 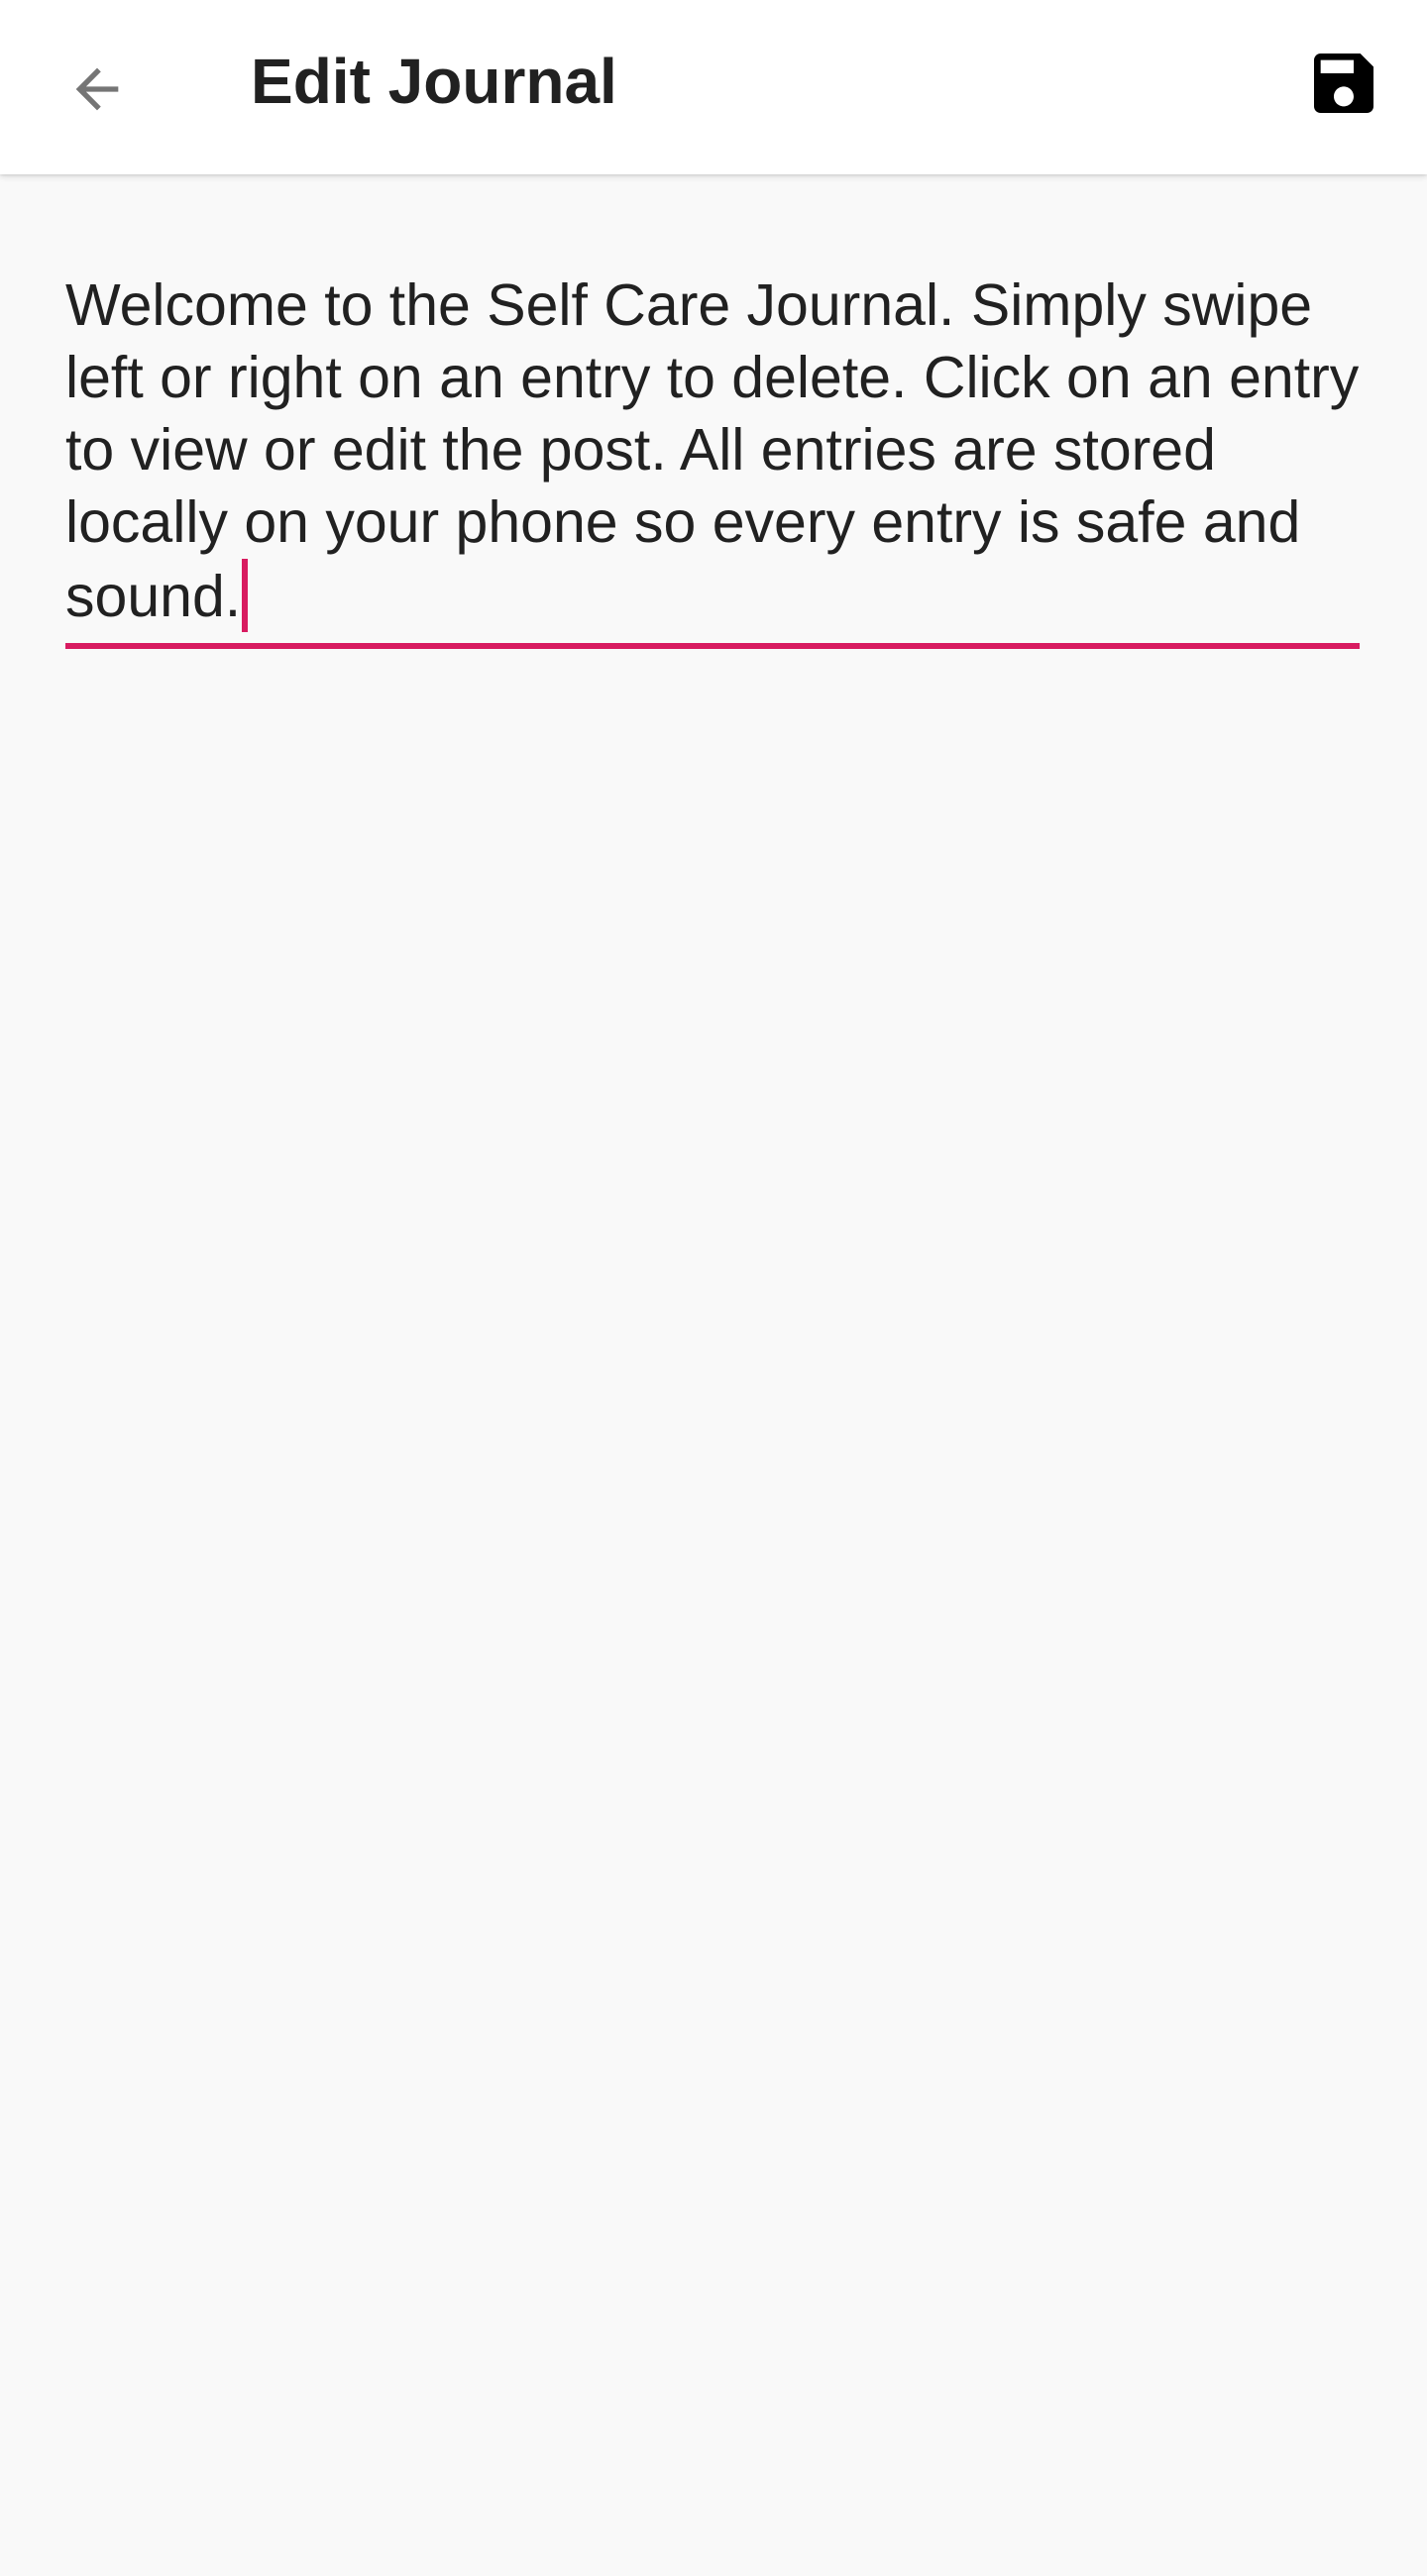 I want to click on app-bar: Edit Journal, so click(x=713, y=87).